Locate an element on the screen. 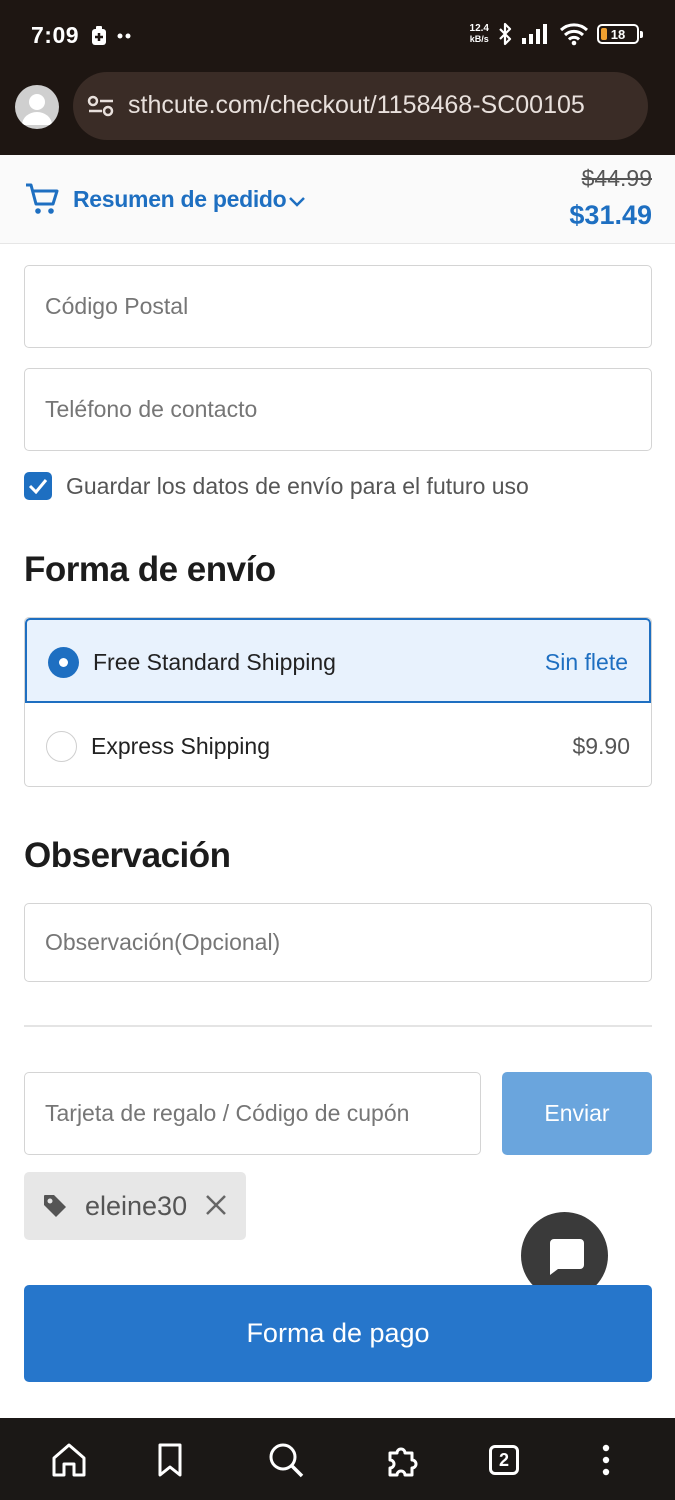 This screenshot has width=675, height=1500. nav-bookmarks is located at coordinates (170, 1460).